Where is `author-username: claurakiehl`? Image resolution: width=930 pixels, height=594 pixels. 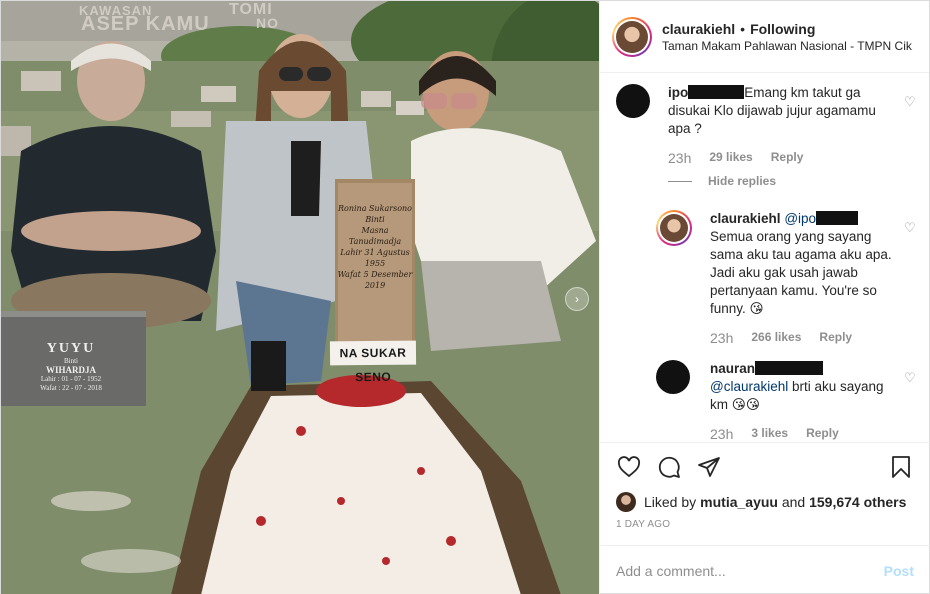 author-username: claurakiehl is located at coordinates (698, 29).